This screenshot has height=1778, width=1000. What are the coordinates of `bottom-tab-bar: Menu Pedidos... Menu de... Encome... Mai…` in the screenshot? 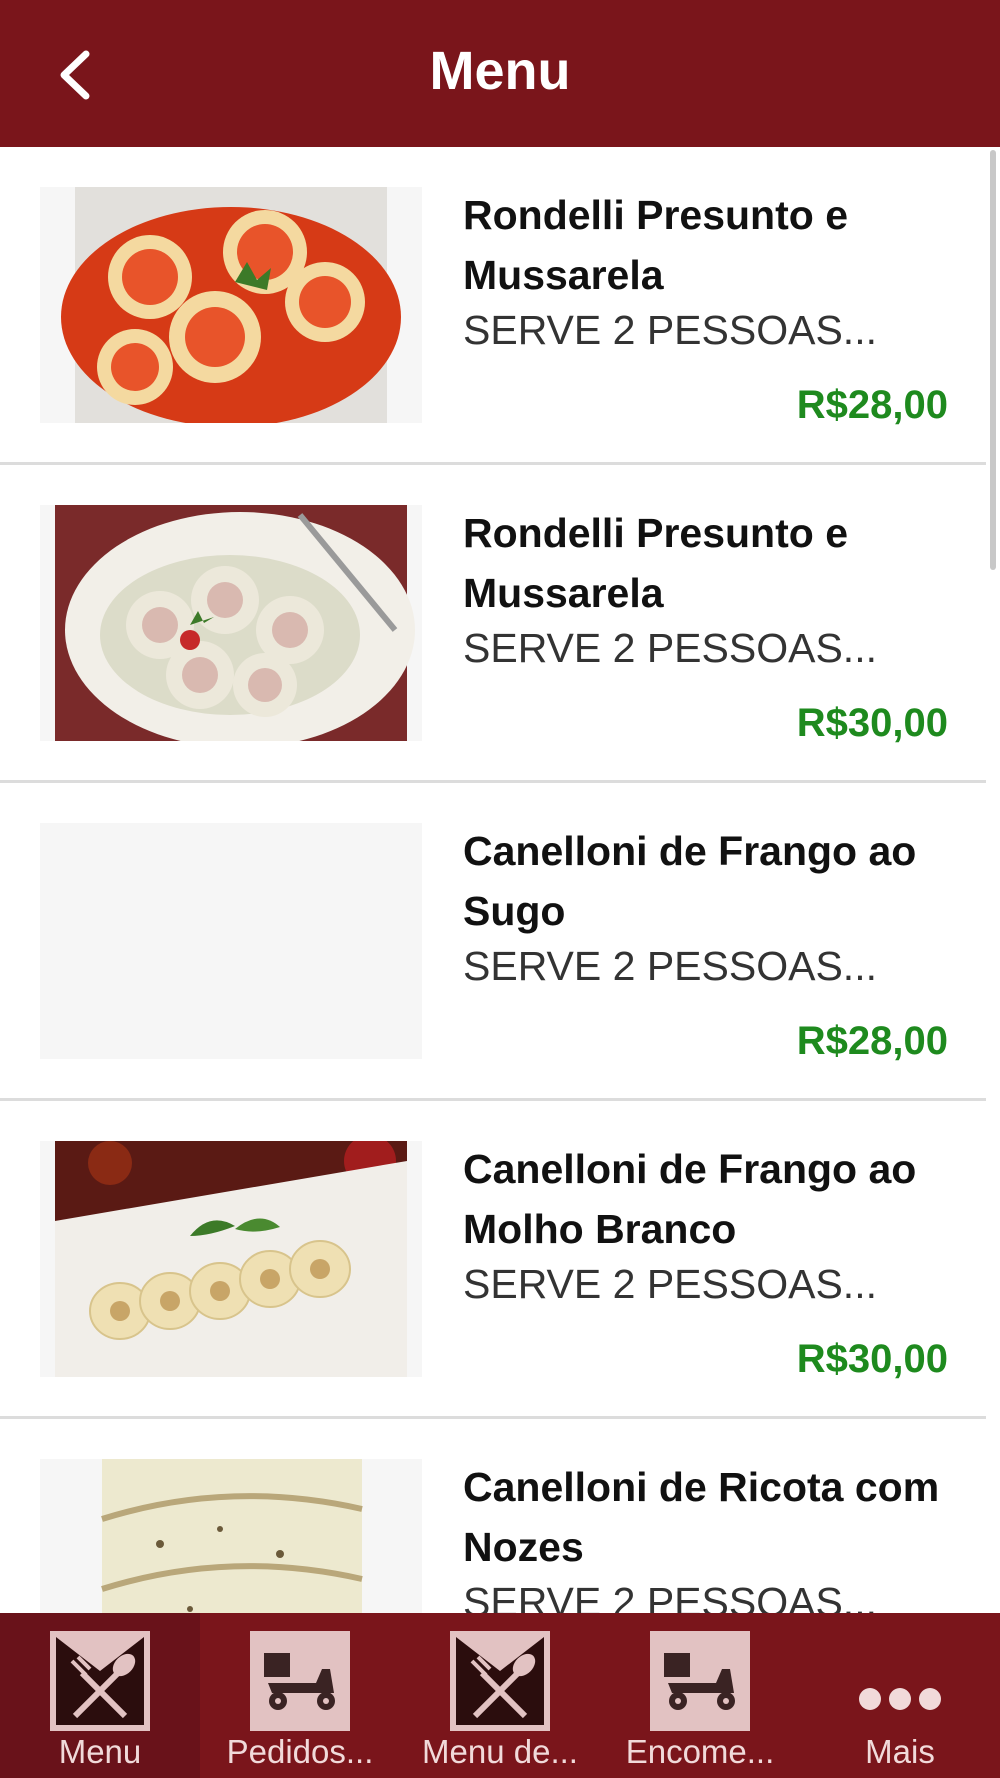 It's located at (500, 1695).